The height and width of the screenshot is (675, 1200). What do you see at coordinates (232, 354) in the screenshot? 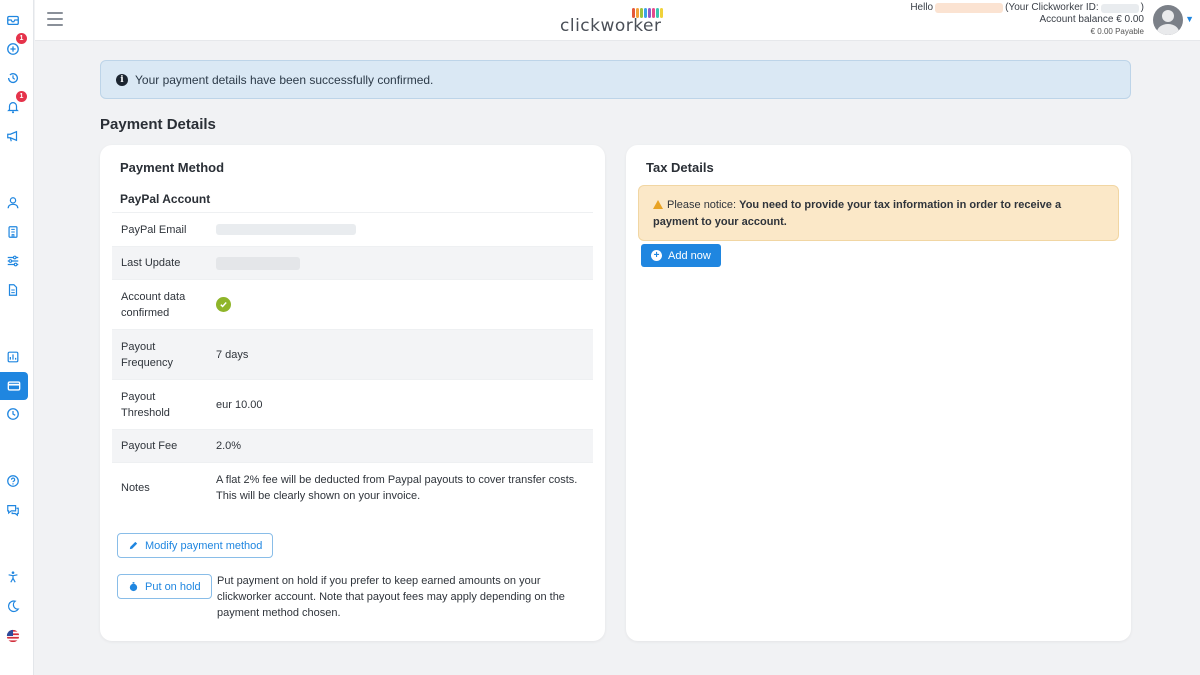
I see `payout-frequency-value: 7 days` at bounding box center [232, 354].